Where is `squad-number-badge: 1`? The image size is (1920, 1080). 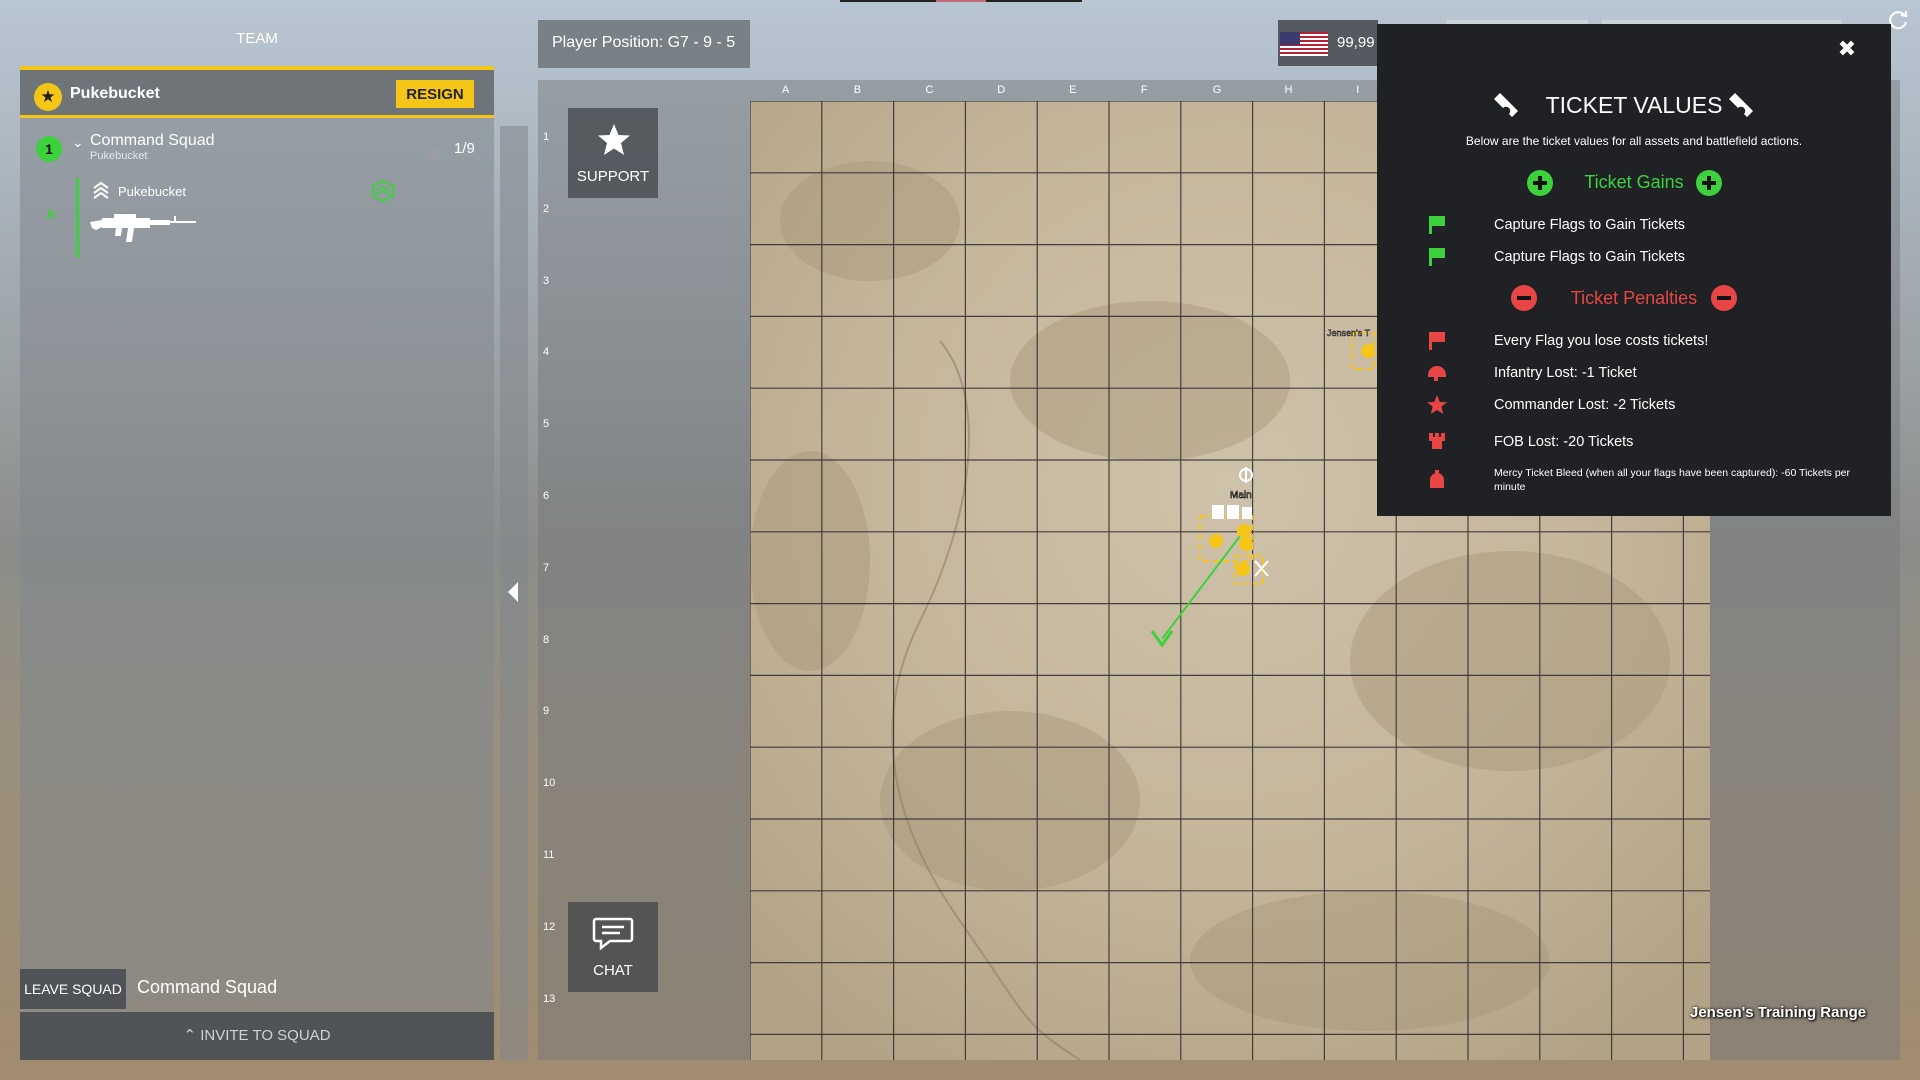 squad-number-badge: 1 is located at coordinates (49, 149).